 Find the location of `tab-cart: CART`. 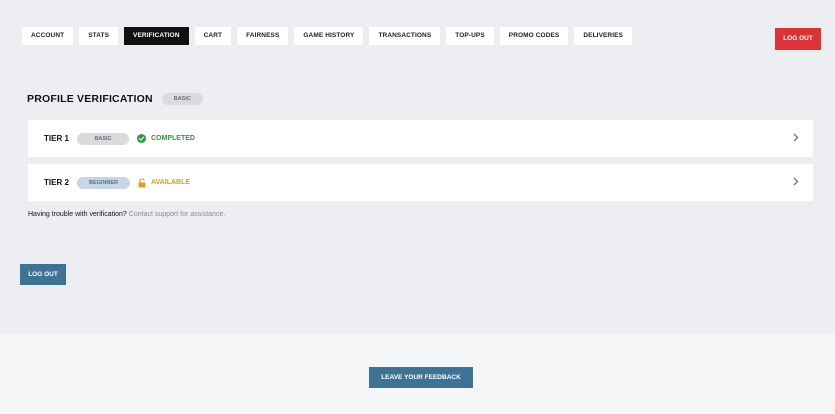

tab-cart: CART is located at coordinates (213, 36).